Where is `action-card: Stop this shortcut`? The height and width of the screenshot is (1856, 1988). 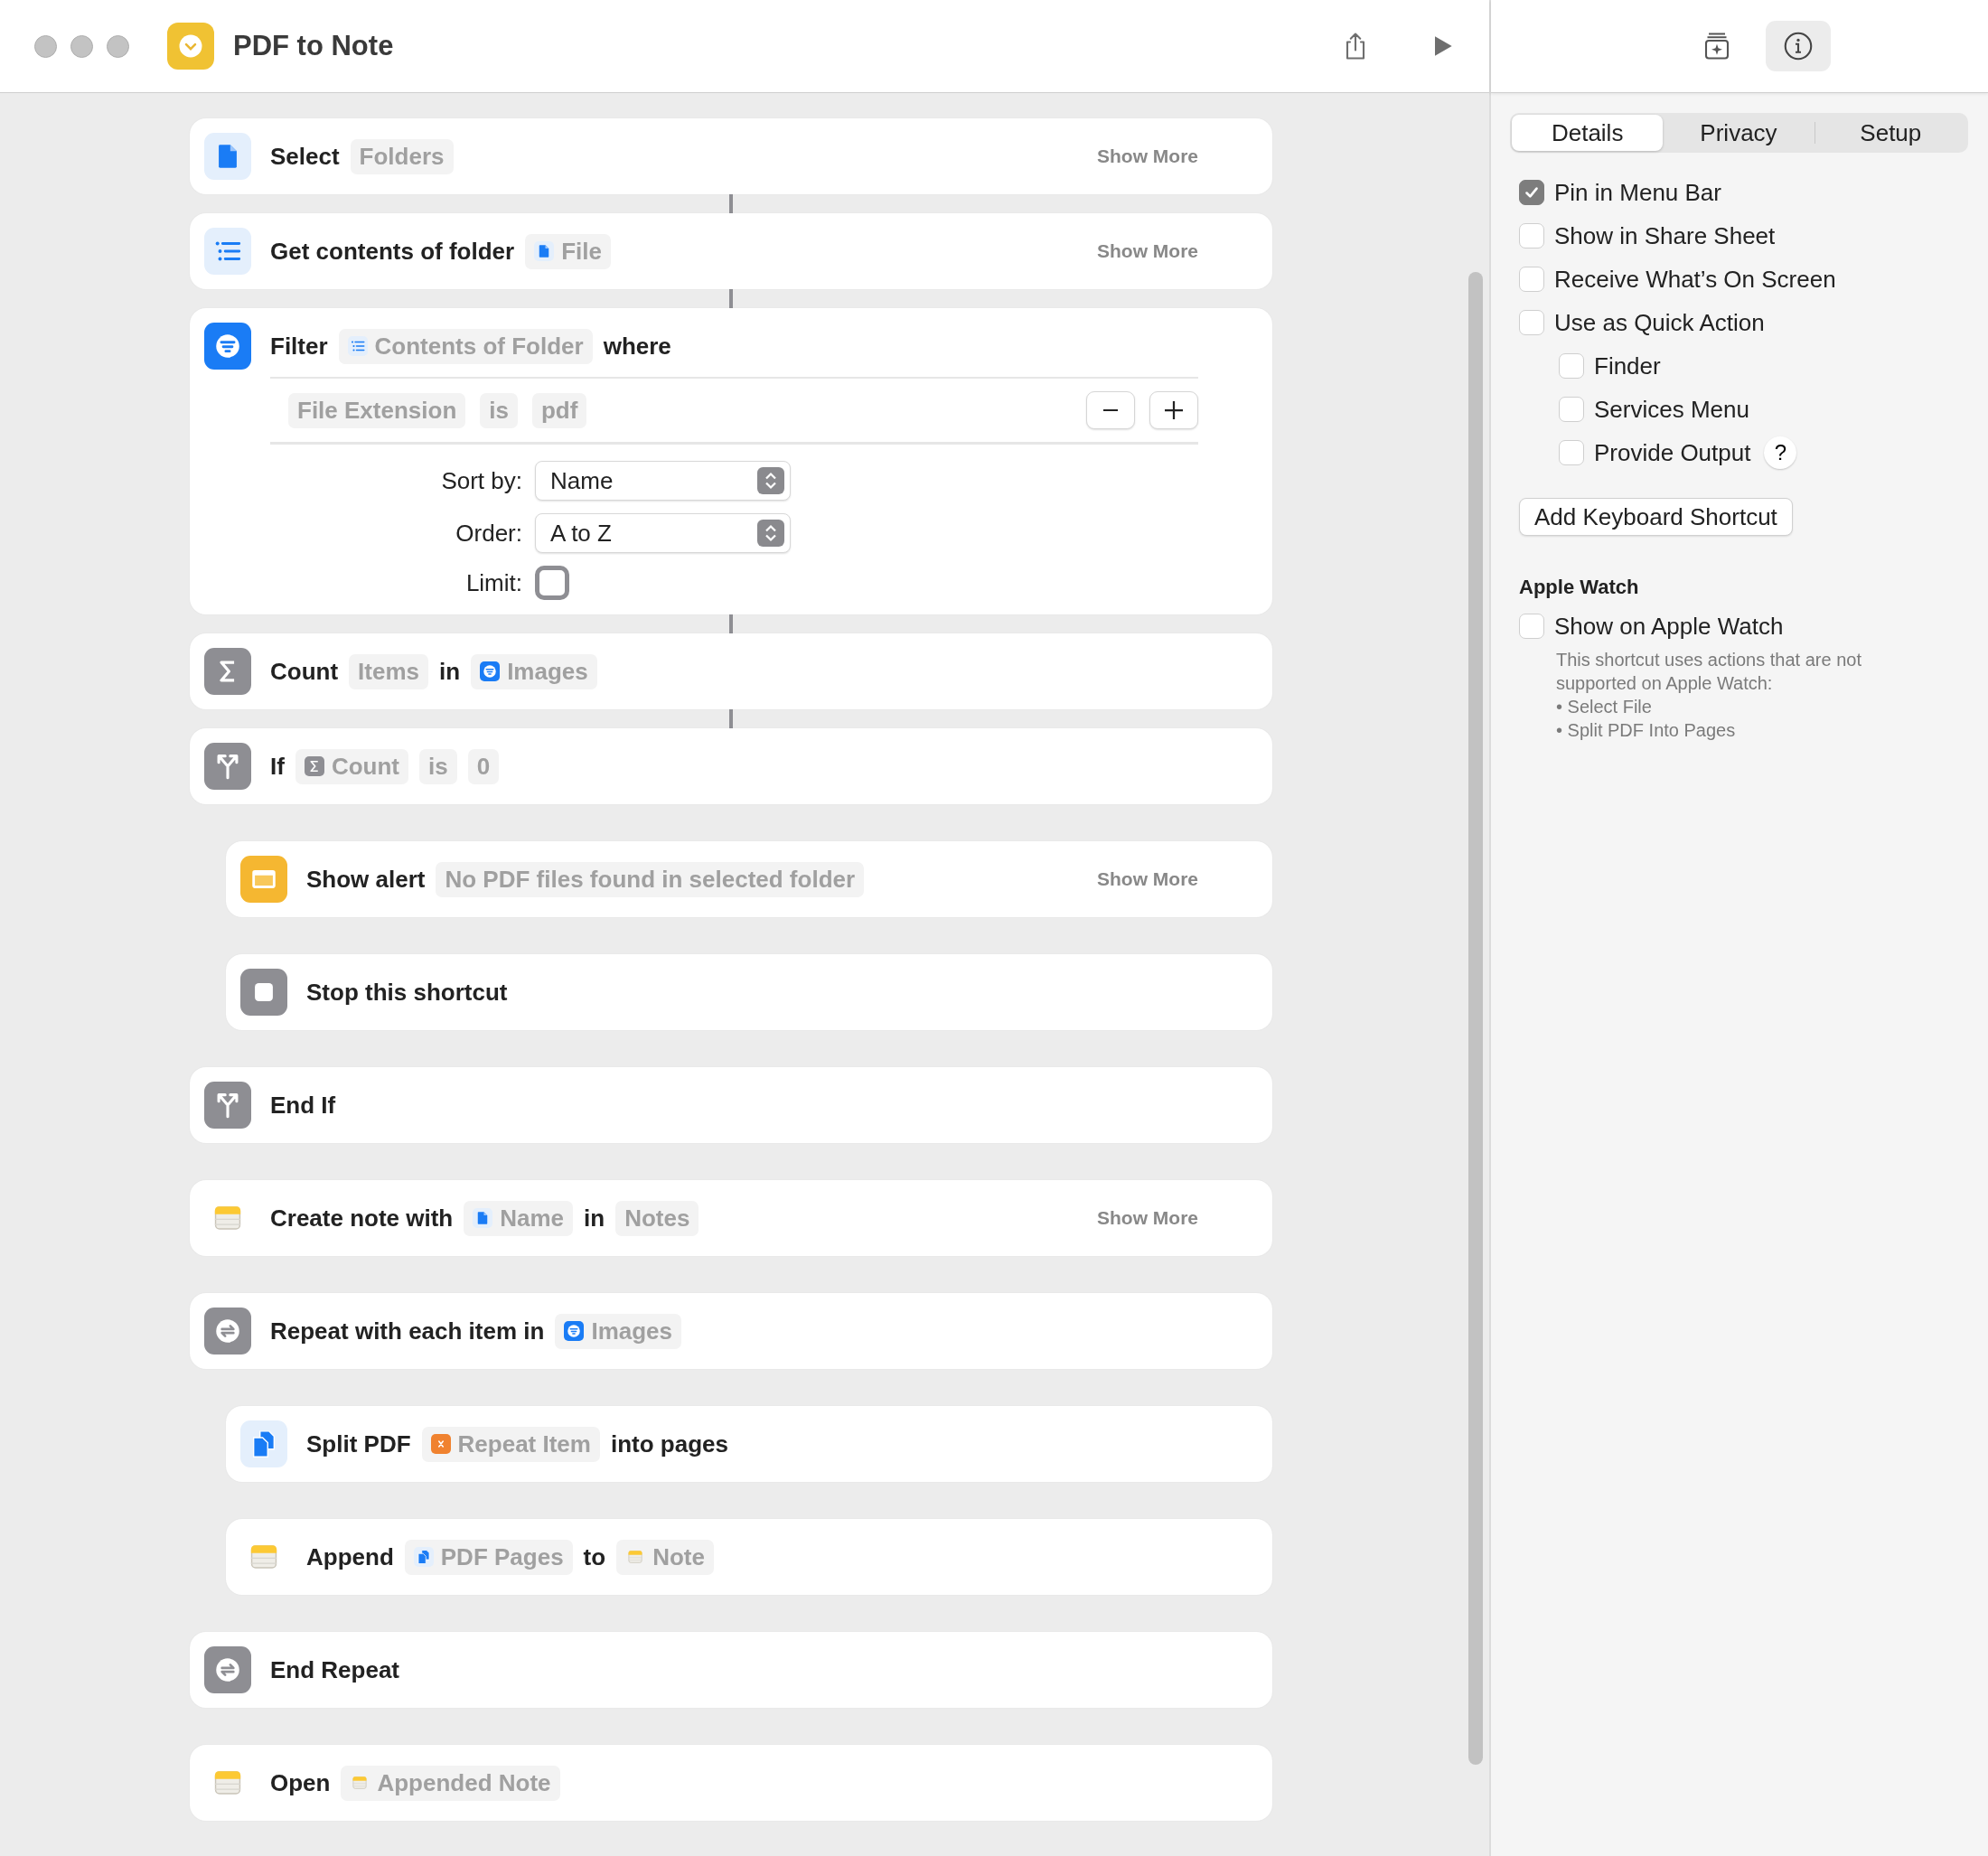 action-card: Stop this shortcut is located at coordinates (749, 992).